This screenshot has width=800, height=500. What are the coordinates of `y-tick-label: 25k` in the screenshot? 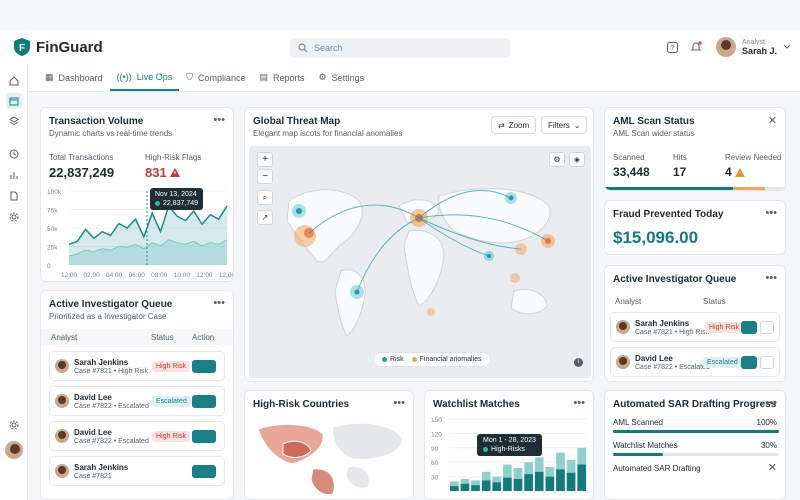 It's located at (52, 248).